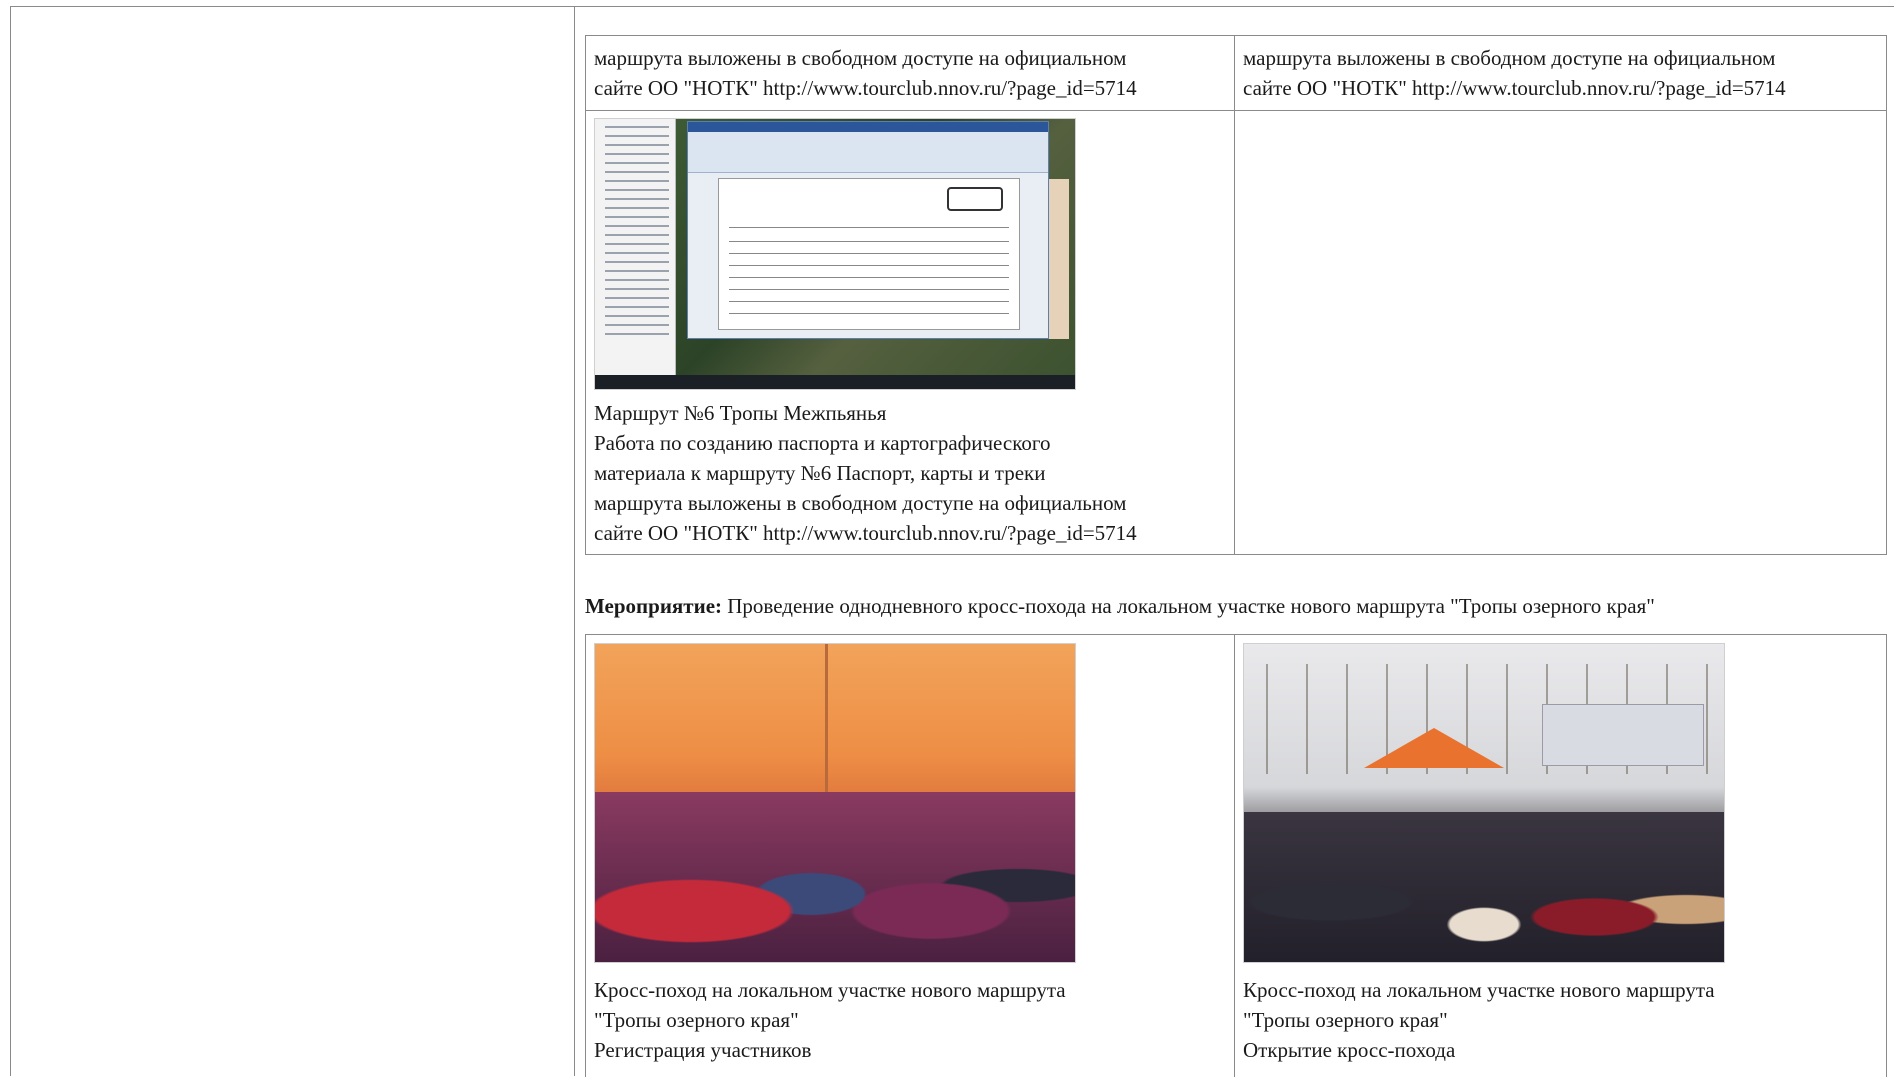 The image size is (1894, 1077). Describe the element at coordinates (975, 199) in the screenshot. I see `notk-logo` at that location.